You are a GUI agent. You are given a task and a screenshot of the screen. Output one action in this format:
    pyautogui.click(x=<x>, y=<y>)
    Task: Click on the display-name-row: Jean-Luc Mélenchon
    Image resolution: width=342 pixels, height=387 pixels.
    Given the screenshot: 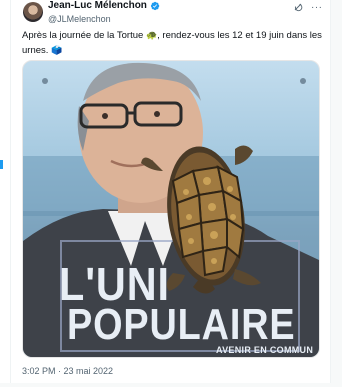 What is the action you would take?
    pyautogui.click(x=104, y=6)
    